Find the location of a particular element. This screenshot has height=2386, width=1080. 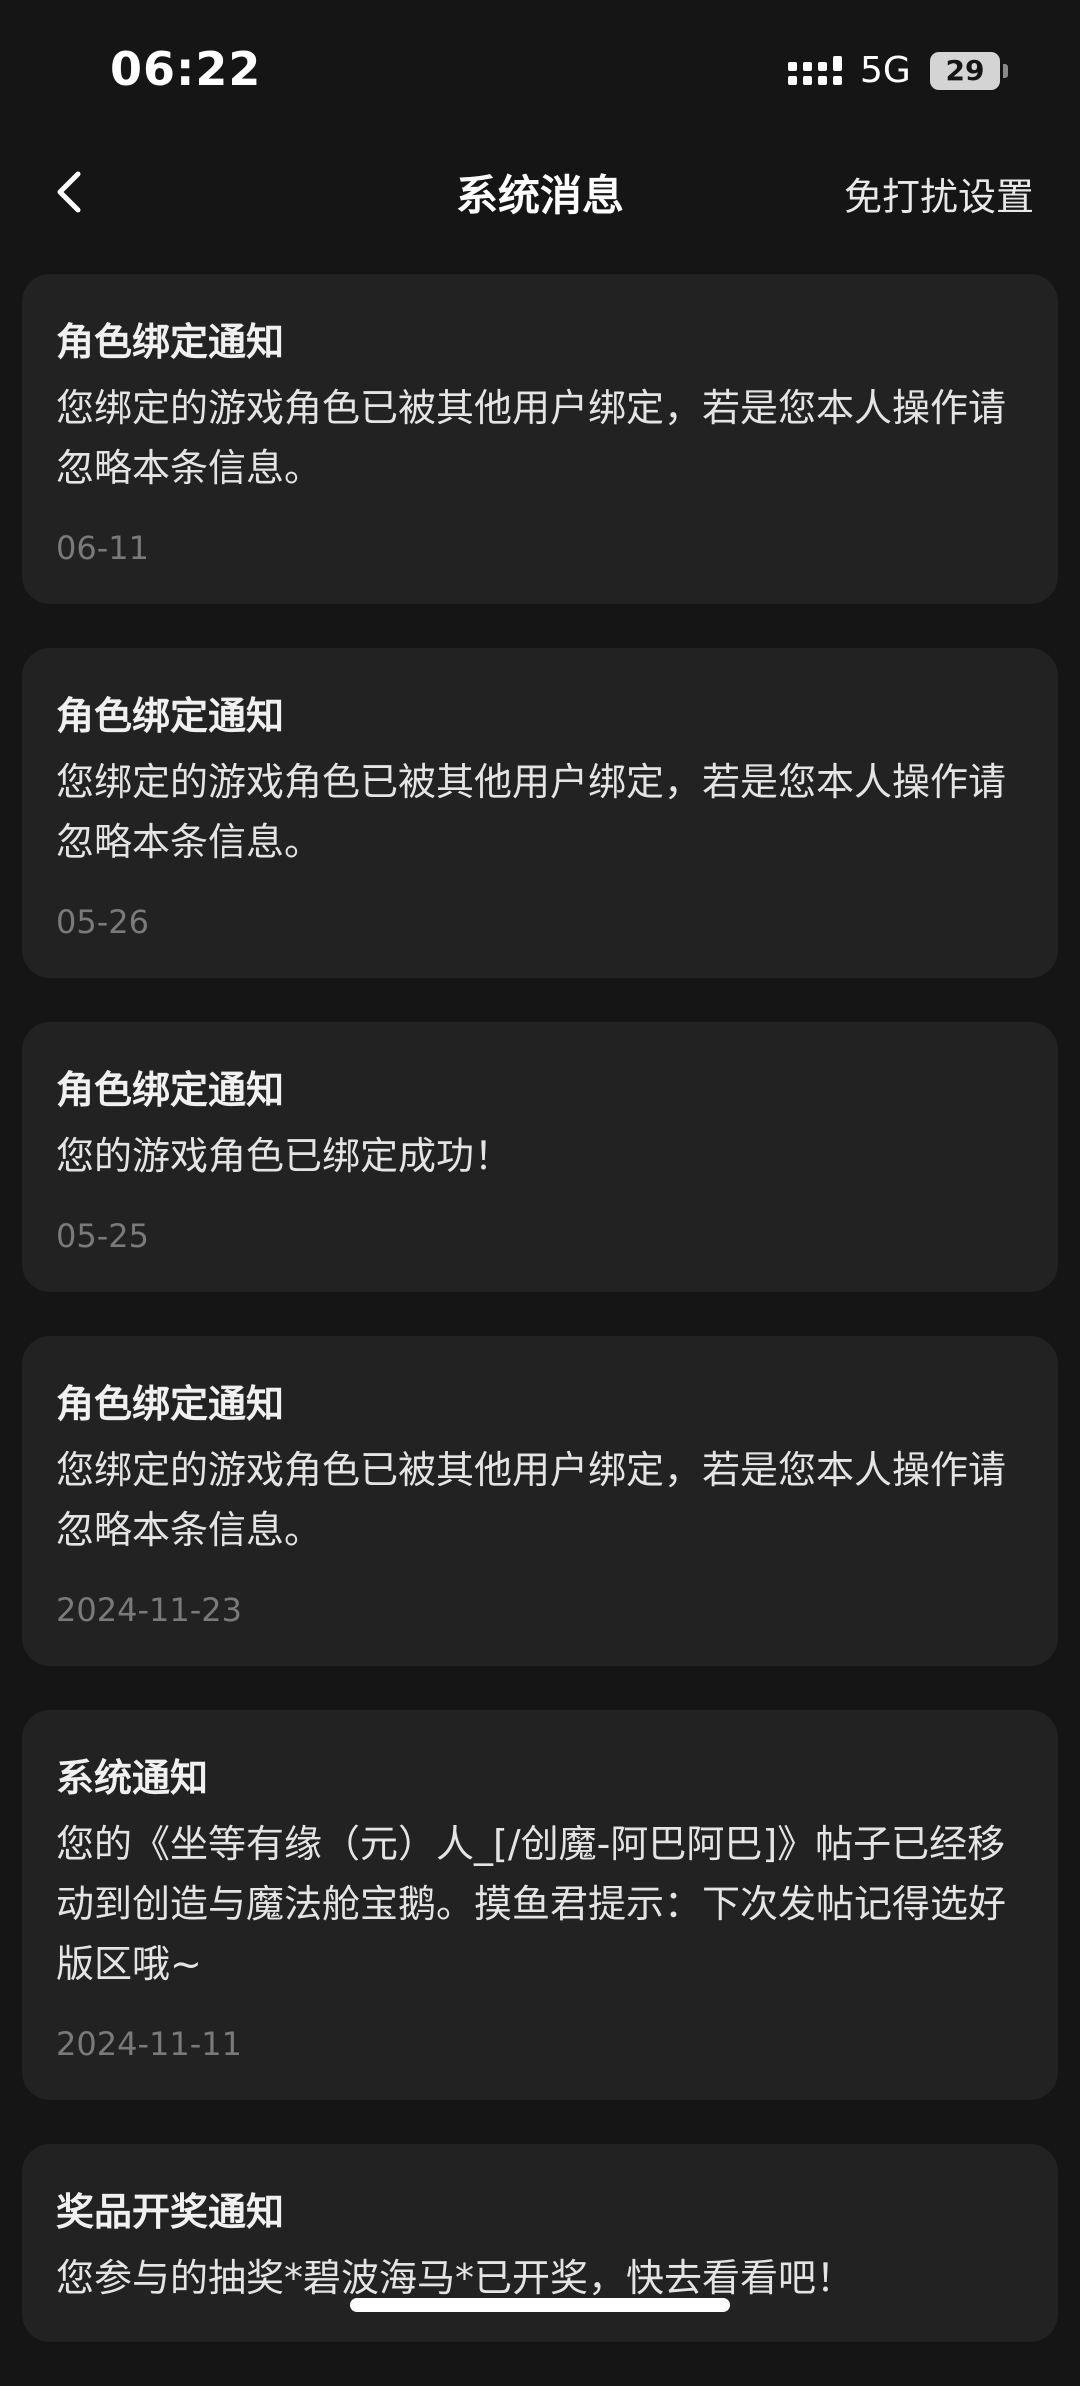

battery-level: 29 is located at coordinates (965, 70).